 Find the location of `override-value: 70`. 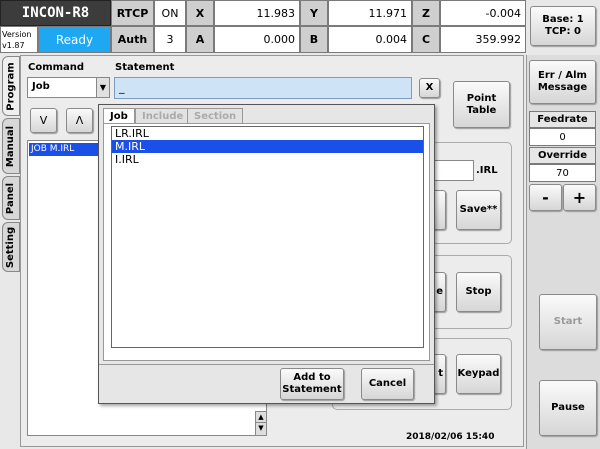

override-value: 70 is located at coordinates (562, 173).